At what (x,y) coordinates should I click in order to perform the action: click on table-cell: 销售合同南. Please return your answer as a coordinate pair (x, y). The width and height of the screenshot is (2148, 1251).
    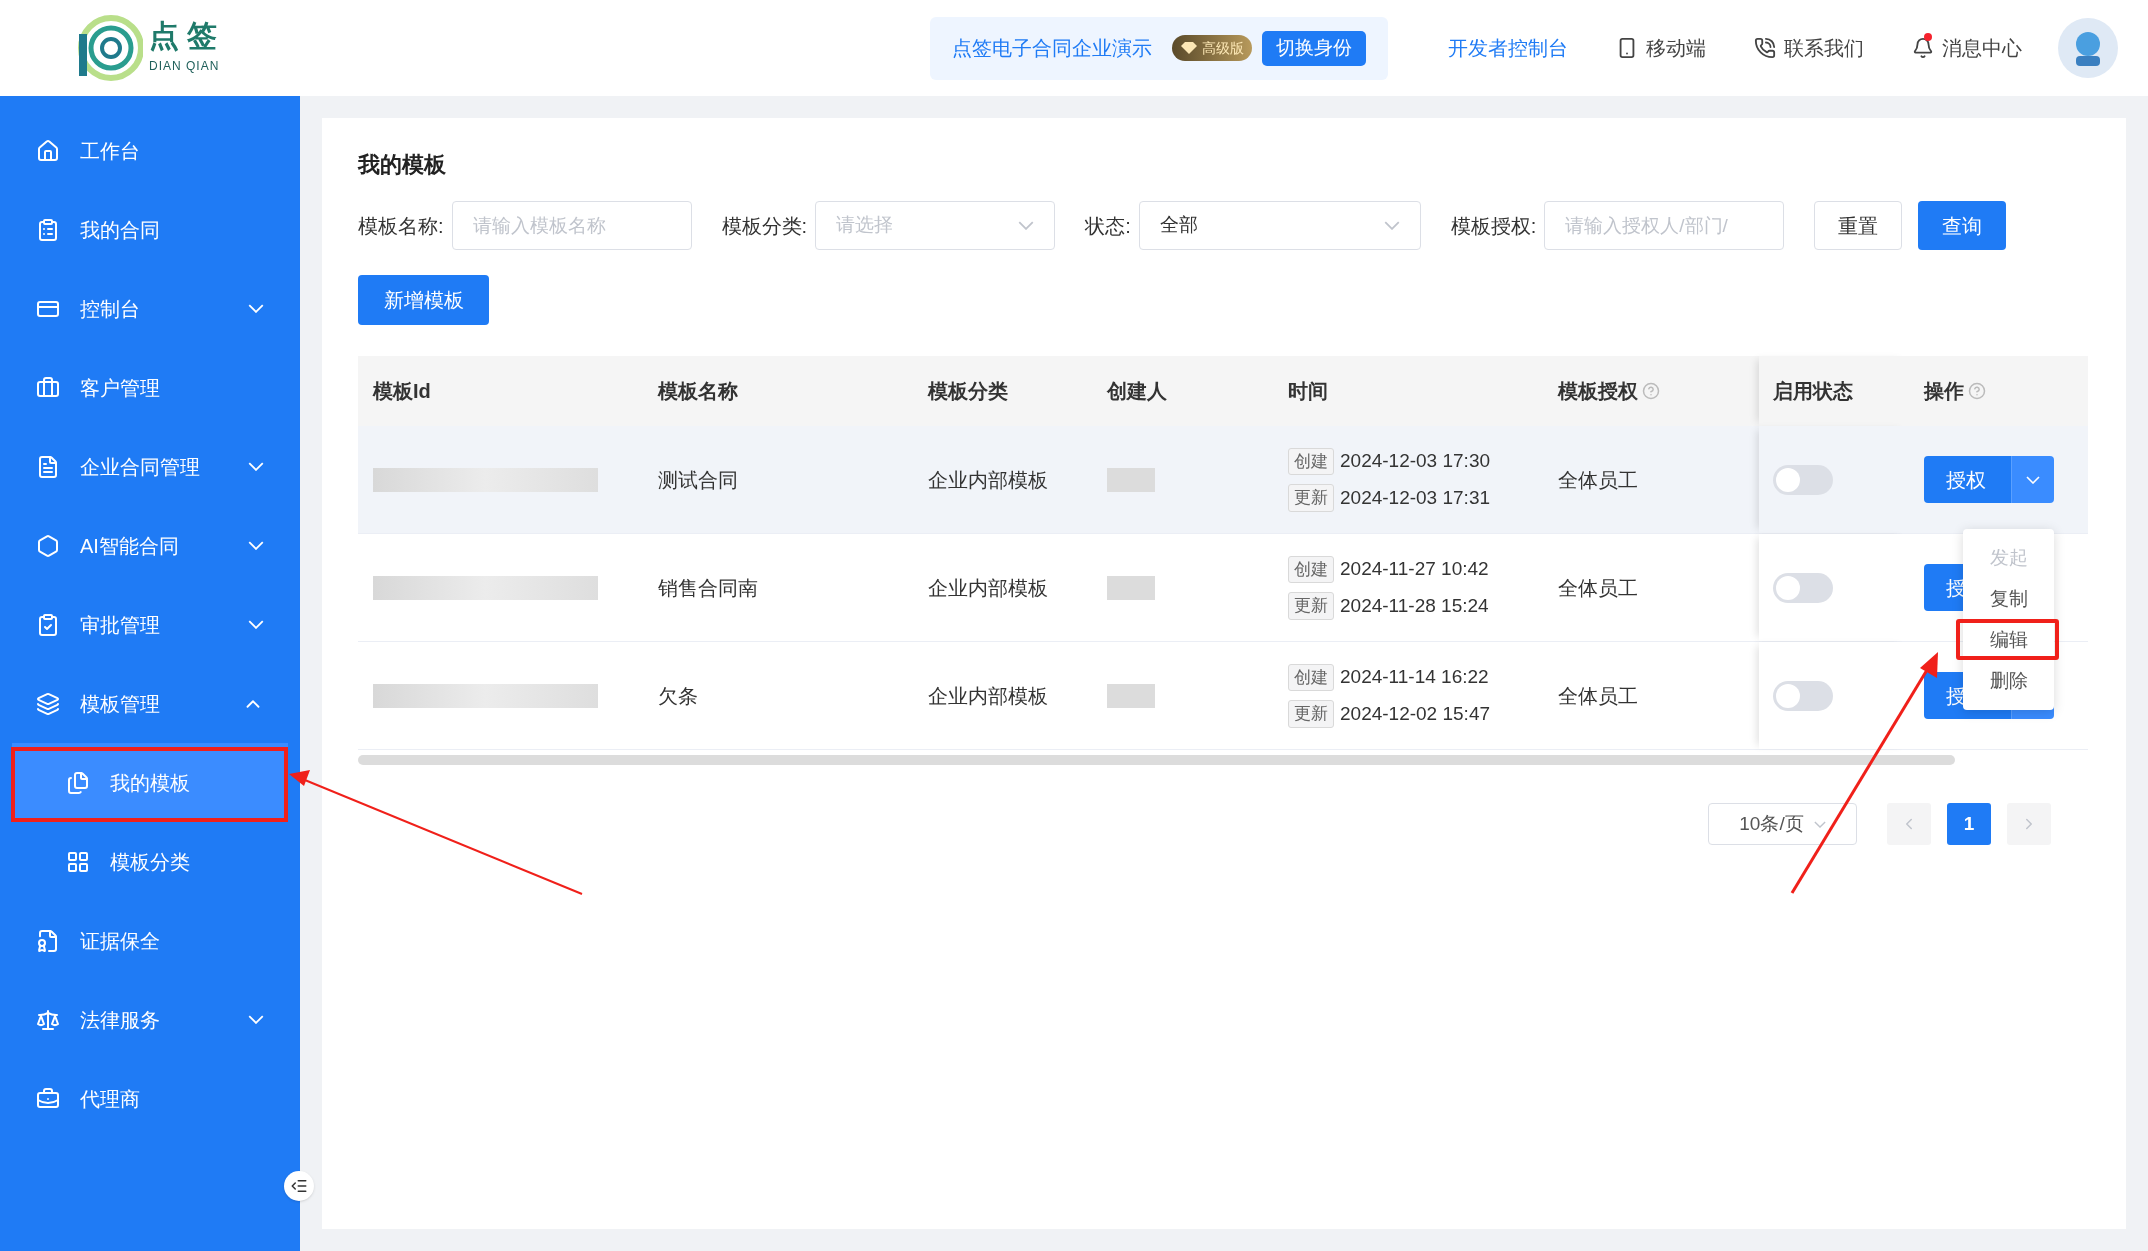
    Looking at the image, I should click on (708, 587).